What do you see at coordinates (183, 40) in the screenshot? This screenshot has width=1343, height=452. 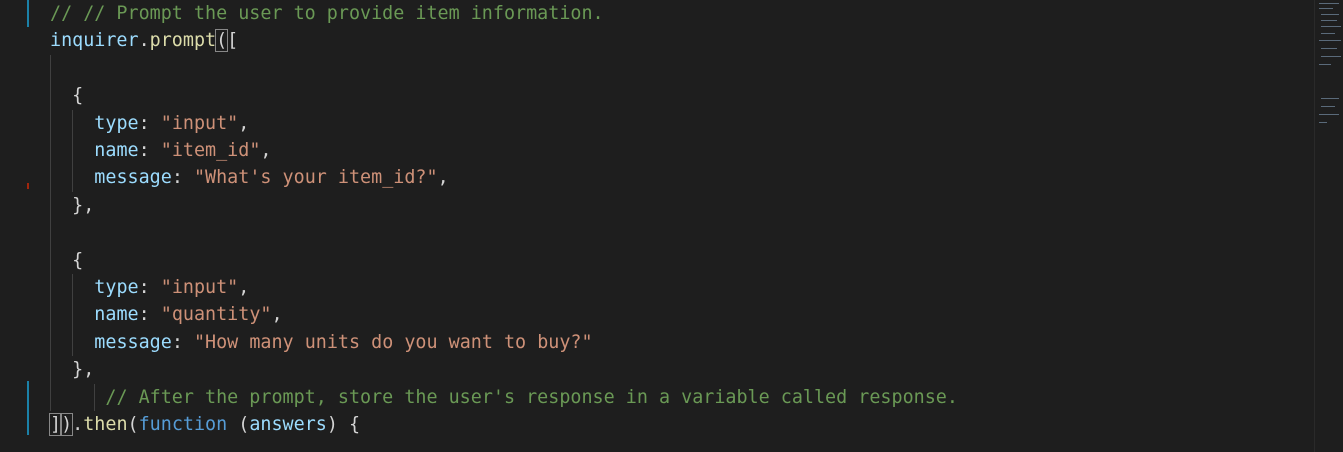 I see `code-token: prompt` at bounding box center [183, 40].